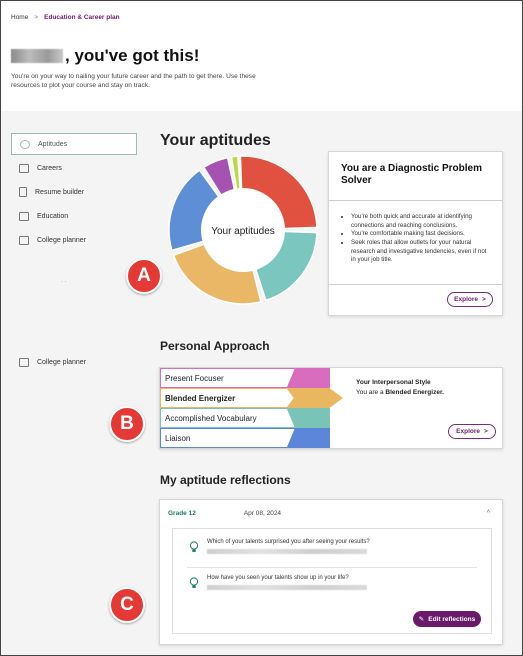 This screenshot has width=523, height=656. Describe the element at coordinates (74, 216) in the screenshot. I see `sidebar-item-education: Education` at that location.